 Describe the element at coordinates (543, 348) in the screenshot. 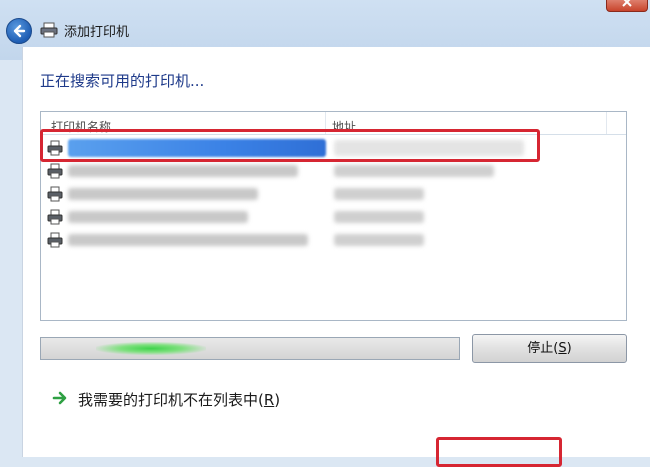

I see `stop-button-label: 停止(` at that location.